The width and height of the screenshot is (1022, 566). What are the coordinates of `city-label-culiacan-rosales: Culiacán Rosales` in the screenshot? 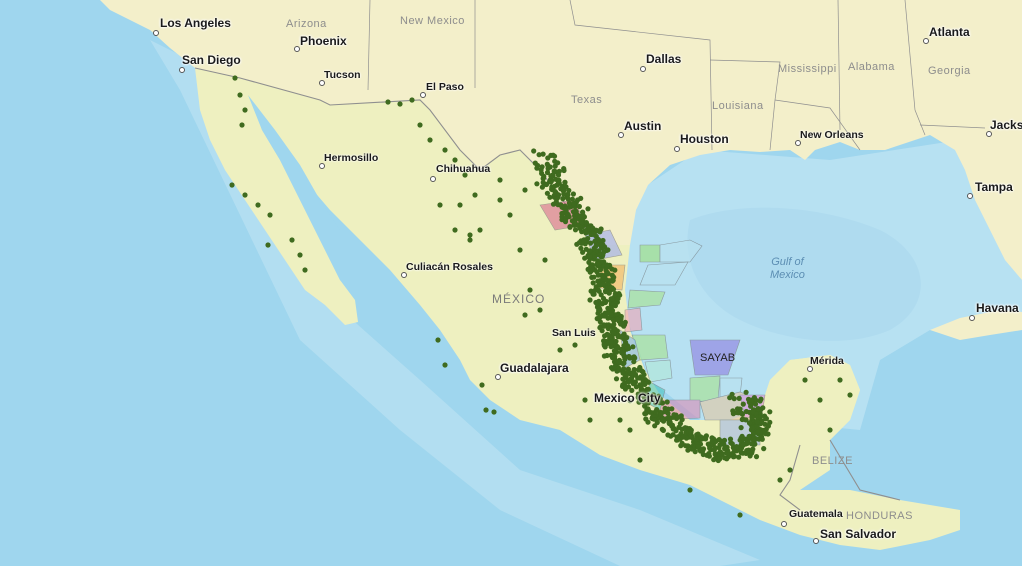 It's located at (449, 267).